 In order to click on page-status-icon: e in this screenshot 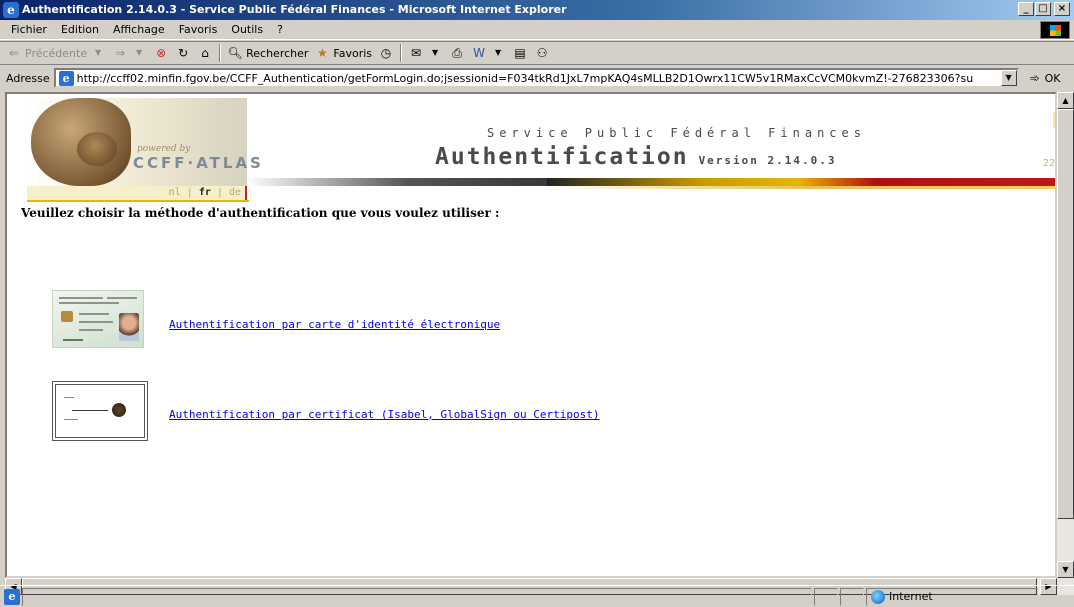, I will do `click(12, 596)`.